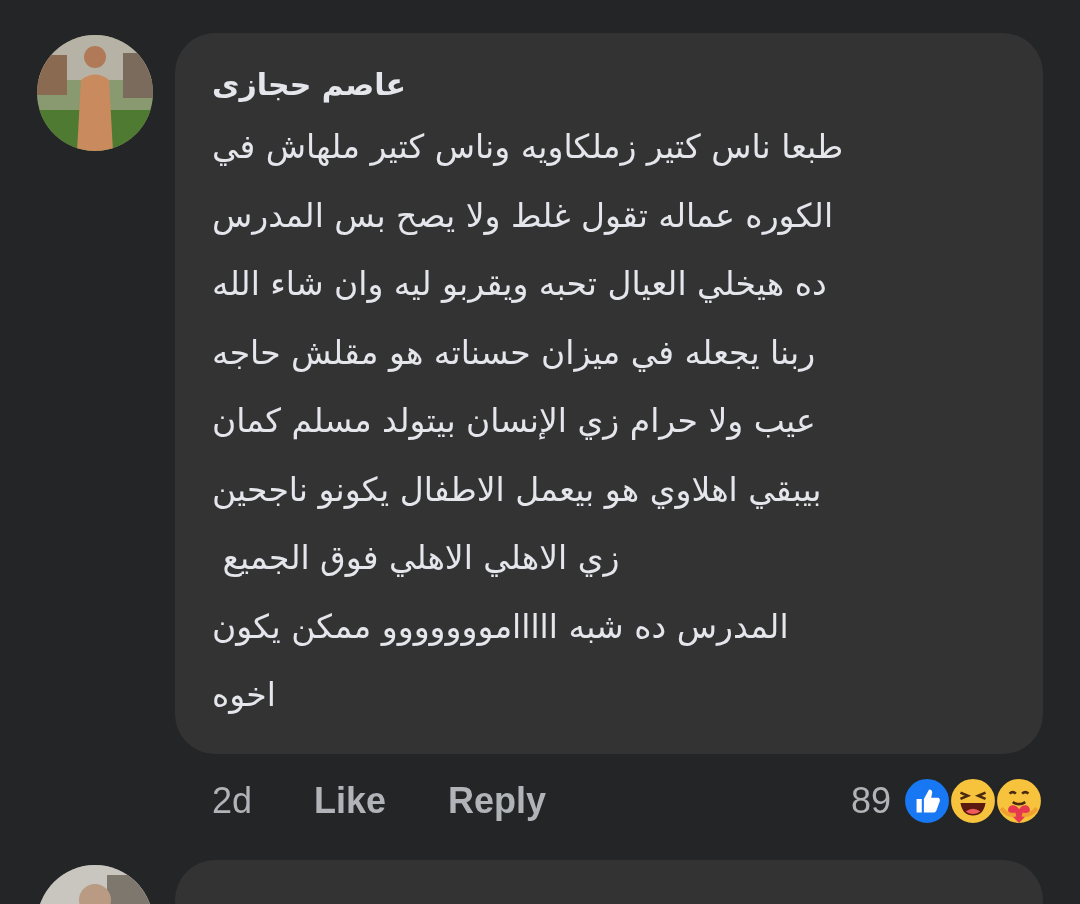 Image resolution: width=1080 pixels, height=904 pixels. I want to click on hugging-emoji-icon, so click(1019, 800).